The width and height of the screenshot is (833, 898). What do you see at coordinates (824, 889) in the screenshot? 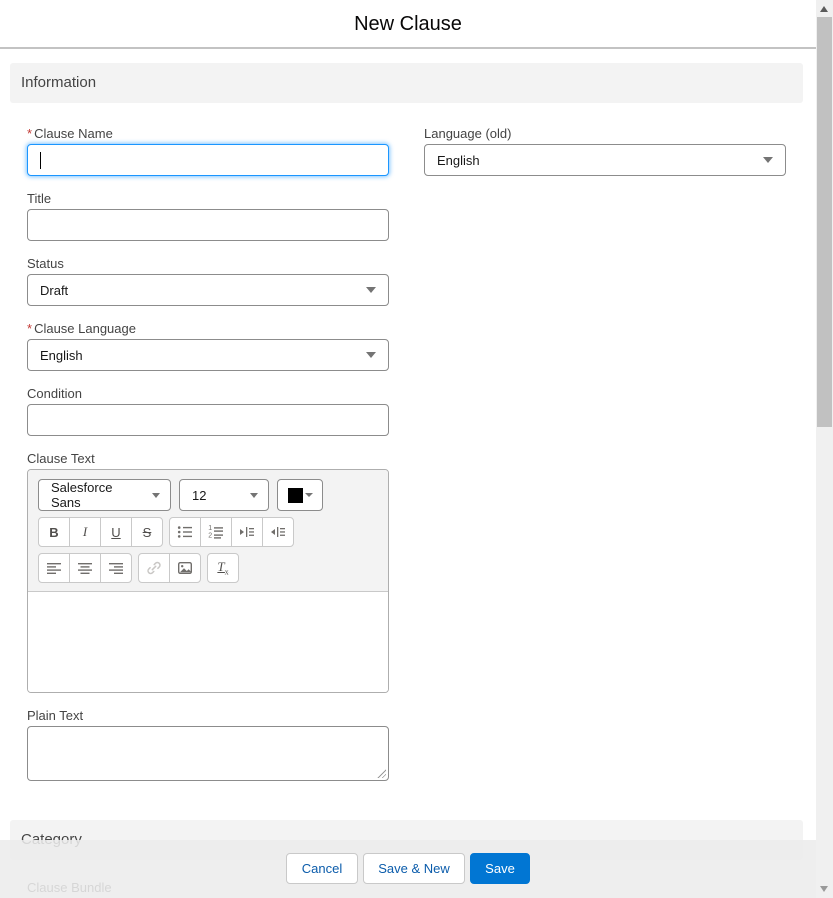
I see `scroll-down-arrow-icon` at bounding box center [824, 889].